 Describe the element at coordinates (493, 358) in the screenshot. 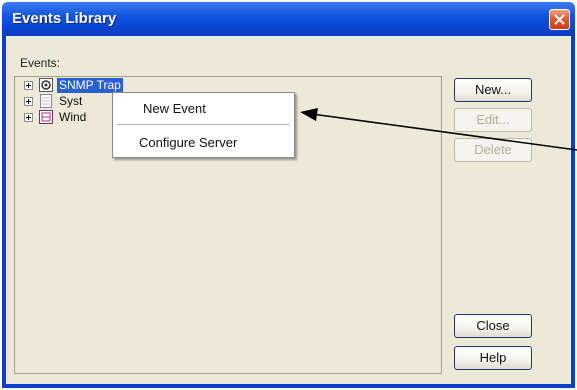

I see `help-button: Help` at that location.